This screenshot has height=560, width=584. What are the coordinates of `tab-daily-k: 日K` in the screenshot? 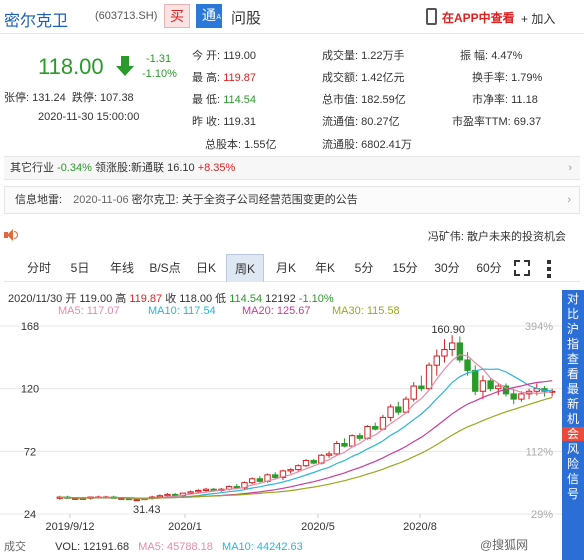 It's located at (206, 268).